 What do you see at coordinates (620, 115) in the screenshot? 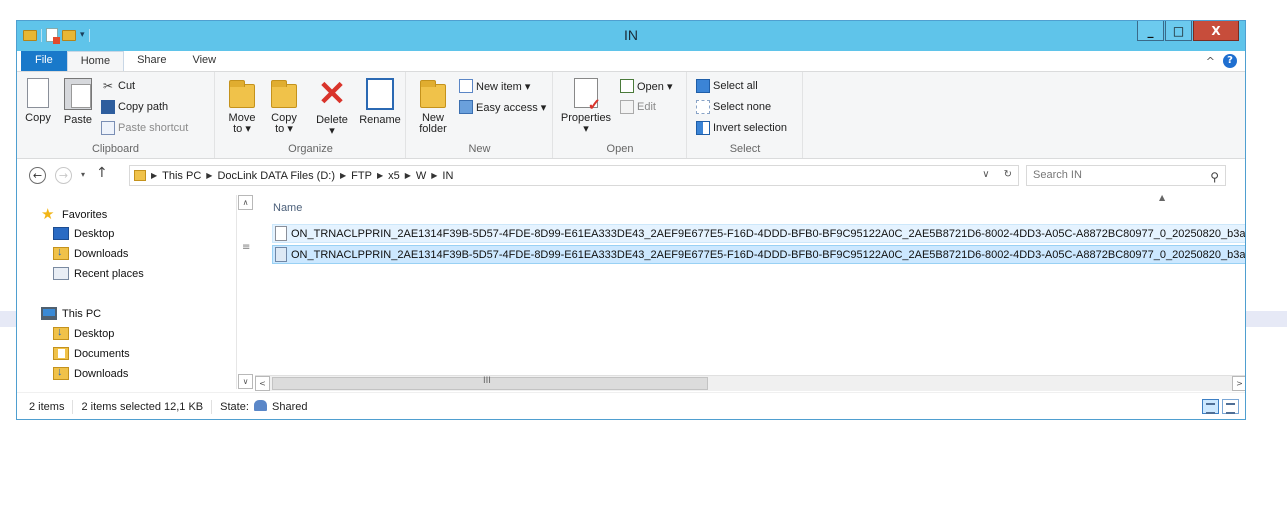
I see `open-group: Properties ▾ Open ▾ Edit Open` at bounding box center [620, 115].